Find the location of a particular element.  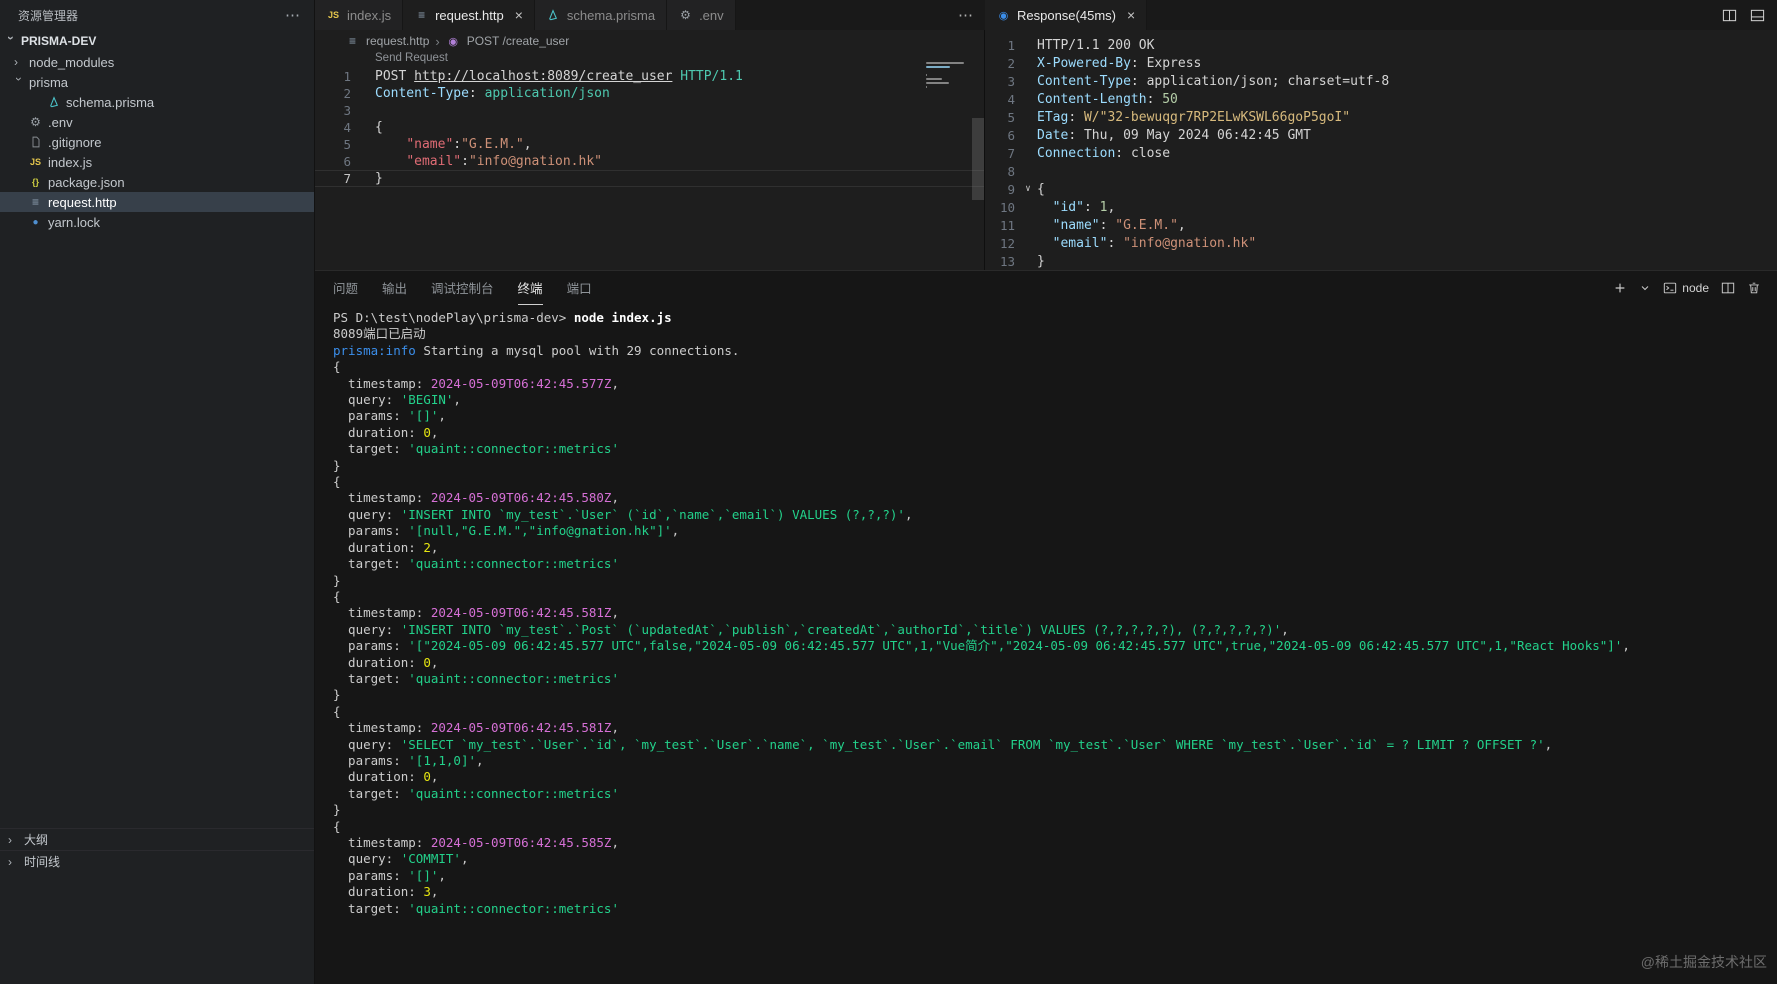

terminal-line: timestamp: 2024-05-09T06:42:45.581Z, is located at coordinates (476, 728).